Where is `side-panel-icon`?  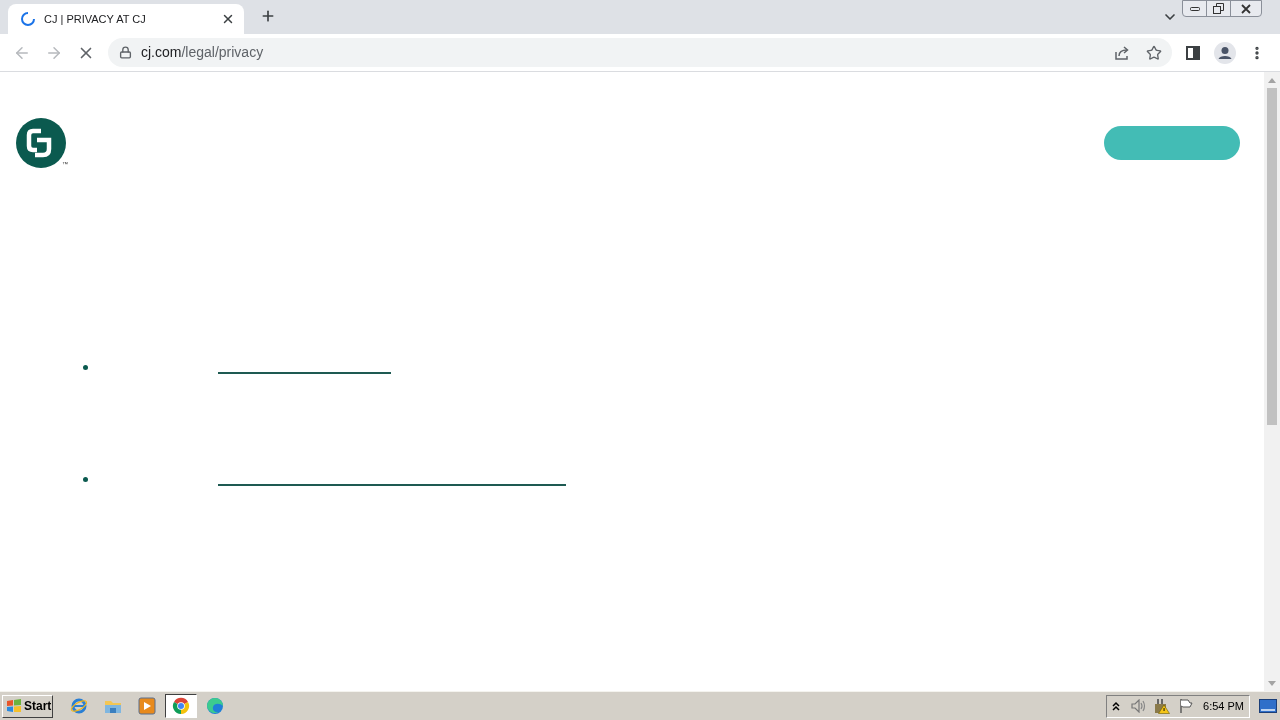 side-panel-icon is located at coordinates (1193, 52).